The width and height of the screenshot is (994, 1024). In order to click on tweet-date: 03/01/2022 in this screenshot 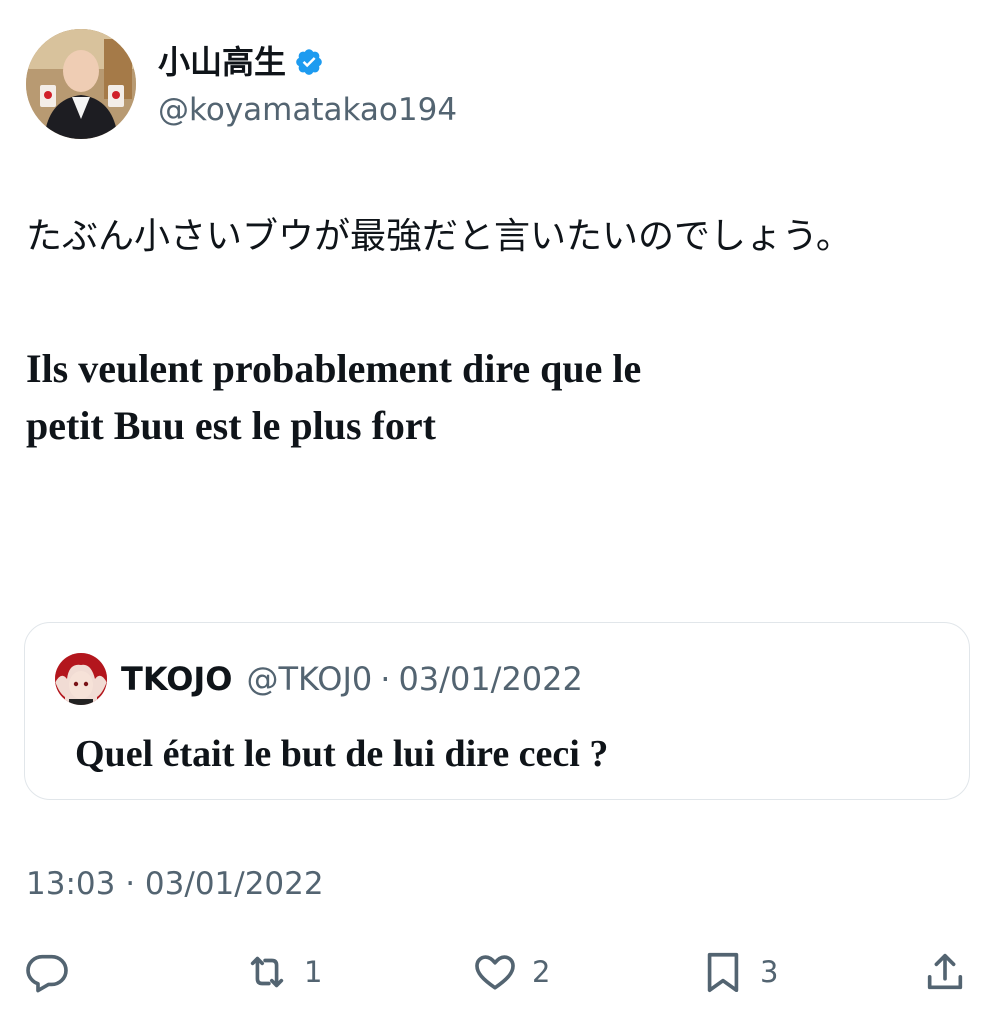, I will do `click(234, 884)`.